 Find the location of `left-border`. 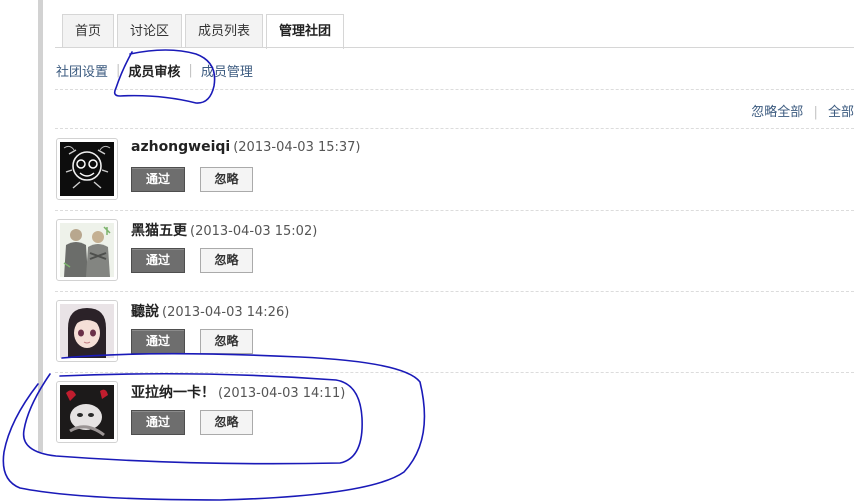

left-border is located at coordinates (40, 226).